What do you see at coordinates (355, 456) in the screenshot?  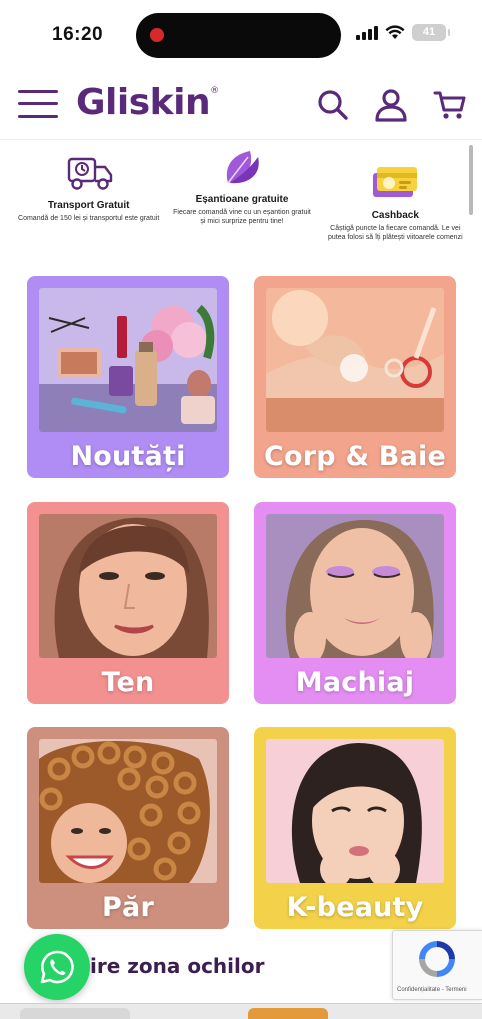 I see `category-label: Corp & Baie` at bounding box center [355, 456].